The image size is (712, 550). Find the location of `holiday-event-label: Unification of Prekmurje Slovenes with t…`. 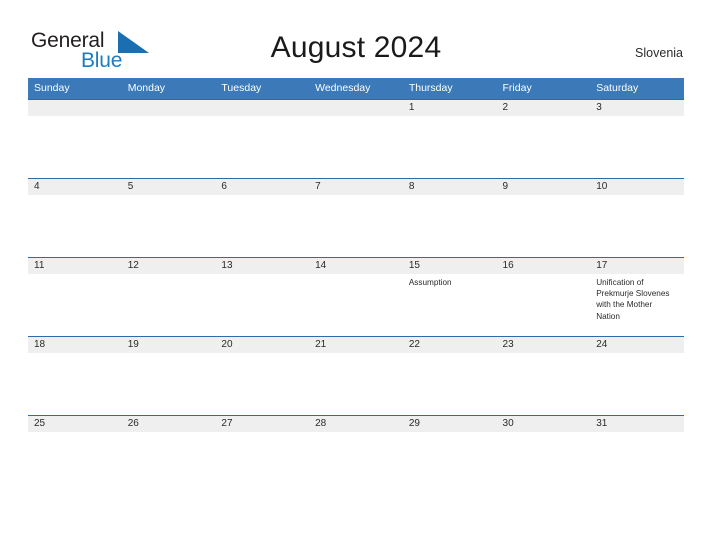

holiday-event-label: Unification of Prekmurje Slovenes with t… is located at coordinates (633, 299).